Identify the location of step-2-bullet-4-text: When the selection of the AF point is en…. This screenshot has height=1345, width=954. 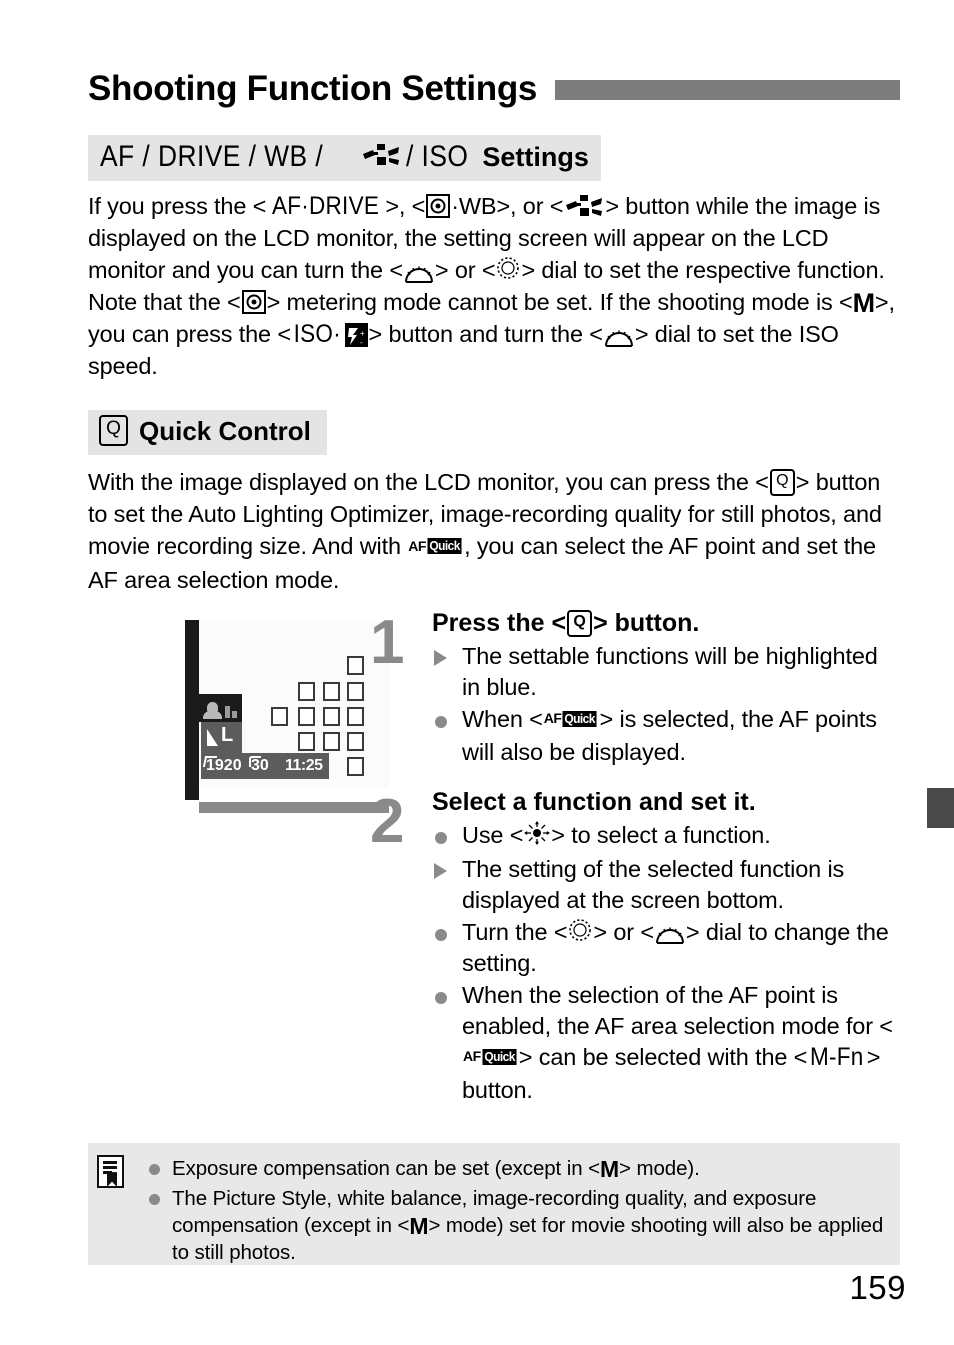
(681, 1043).